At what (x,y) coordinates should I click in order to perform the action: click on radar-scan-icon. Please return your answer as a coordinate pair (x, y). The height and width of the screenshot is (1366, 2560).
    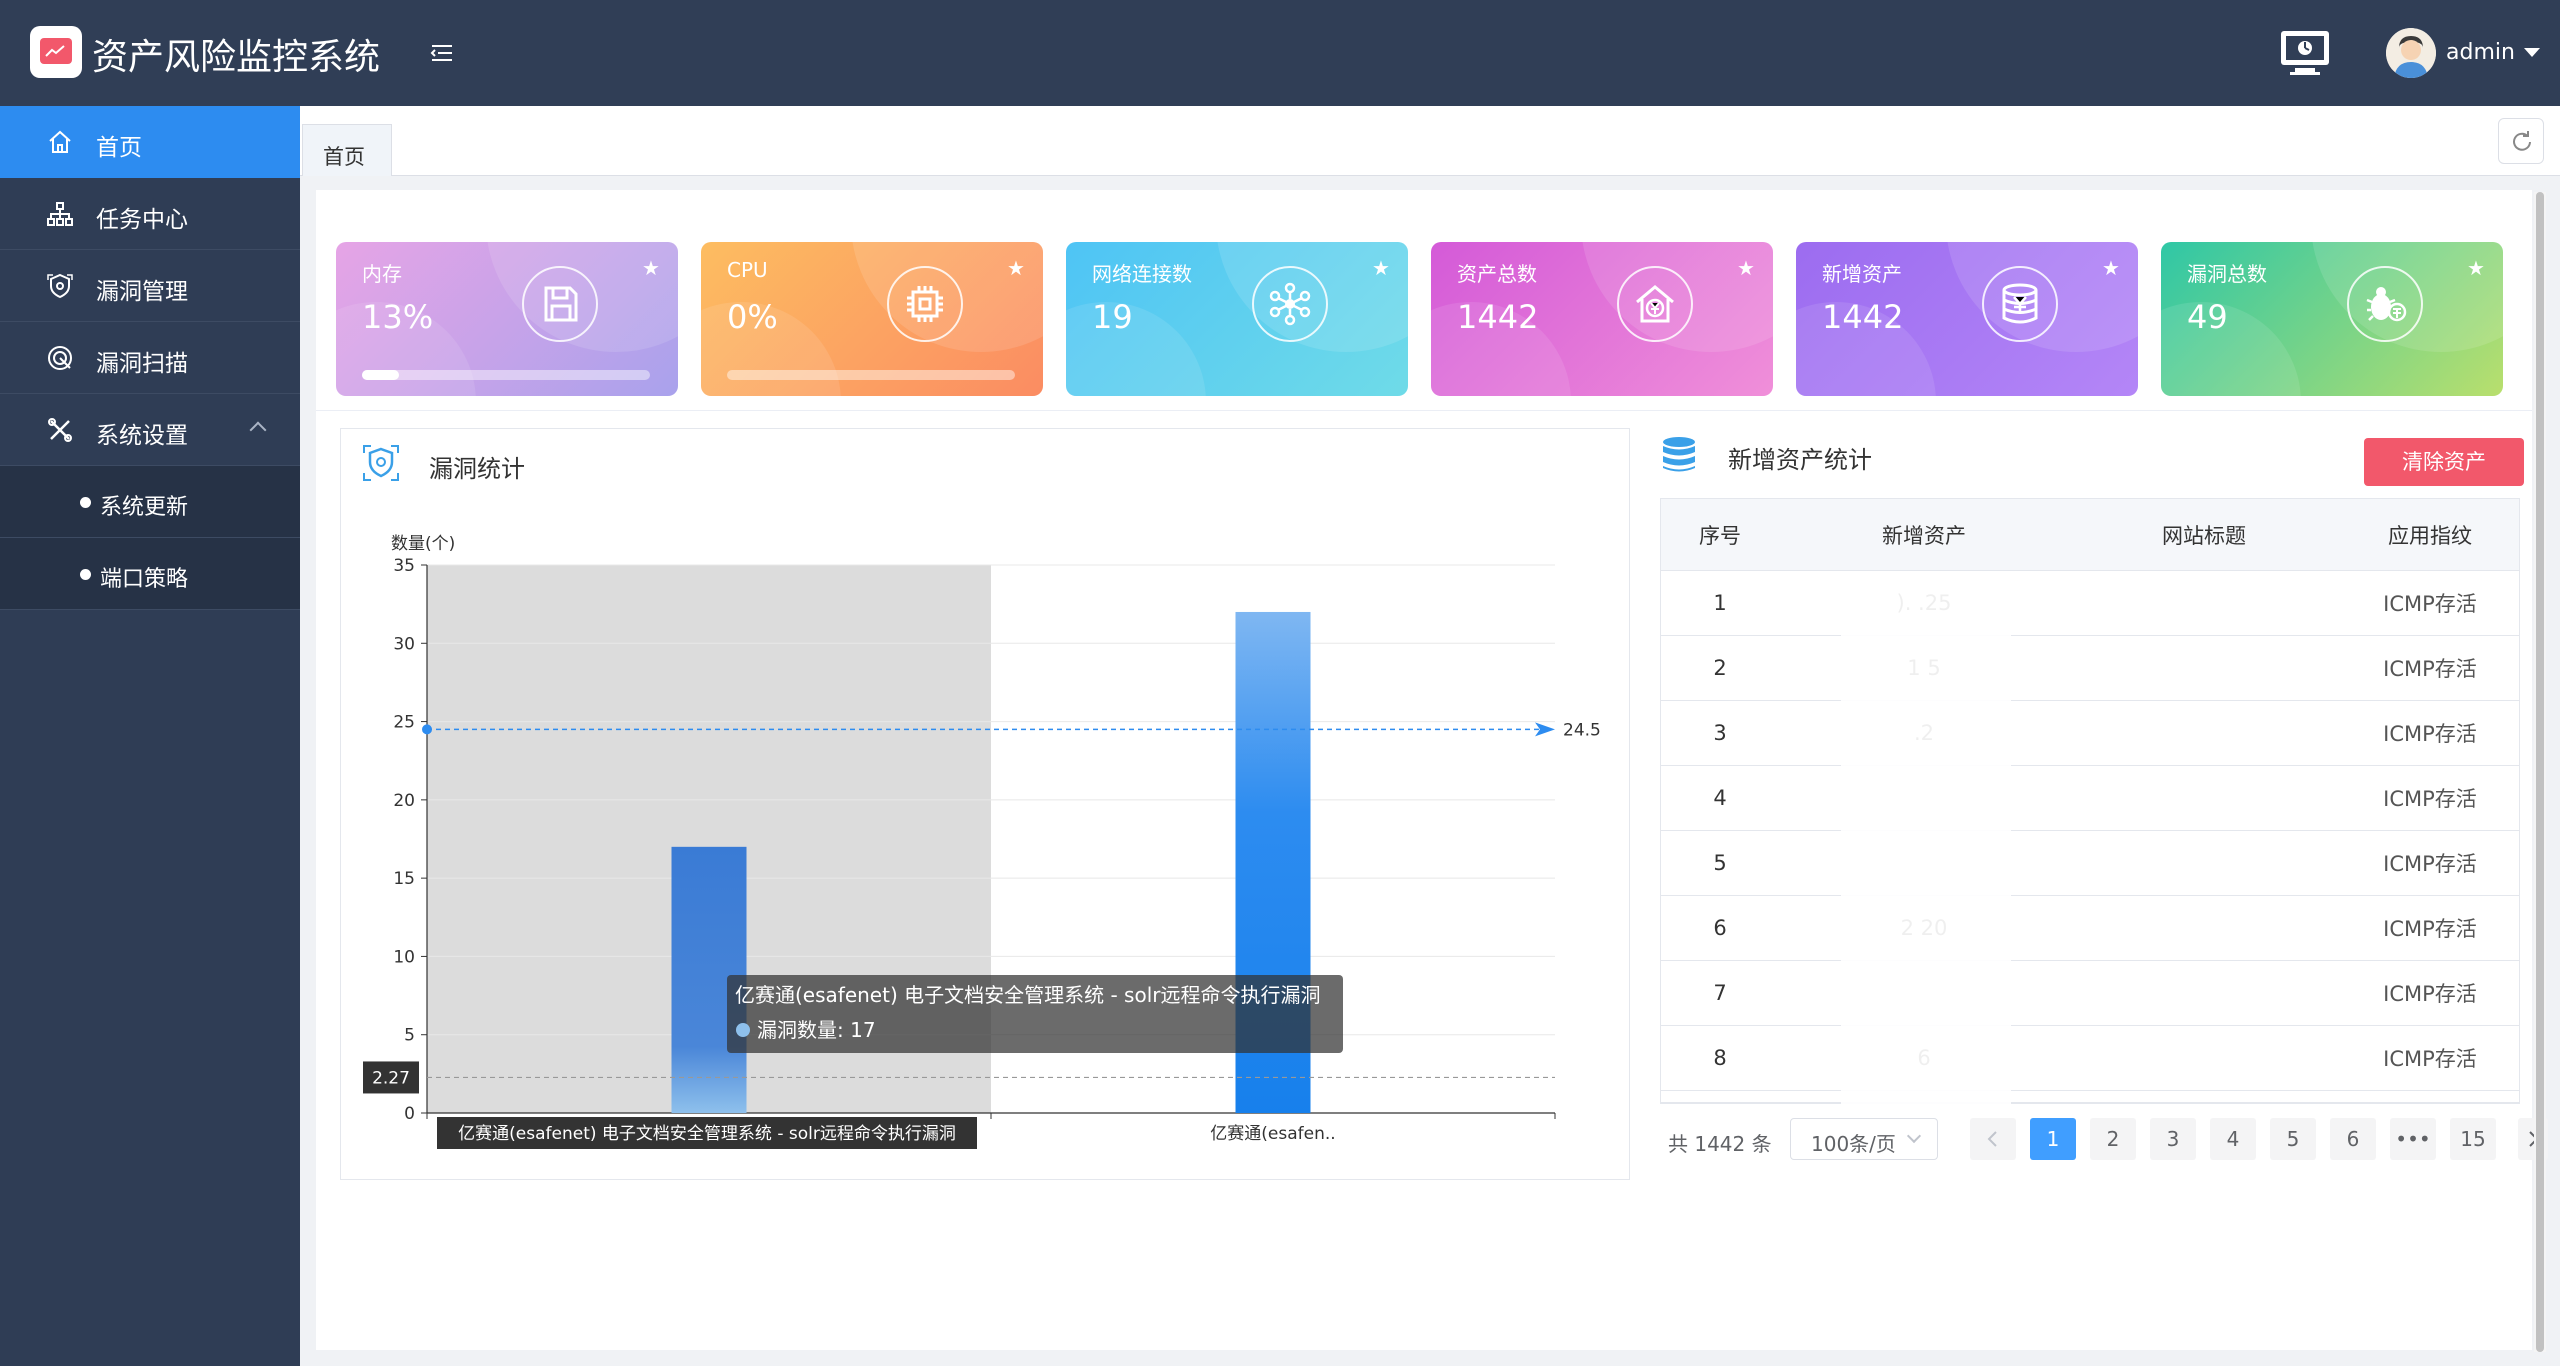
    Looking at the image, I should click on (60, 358).